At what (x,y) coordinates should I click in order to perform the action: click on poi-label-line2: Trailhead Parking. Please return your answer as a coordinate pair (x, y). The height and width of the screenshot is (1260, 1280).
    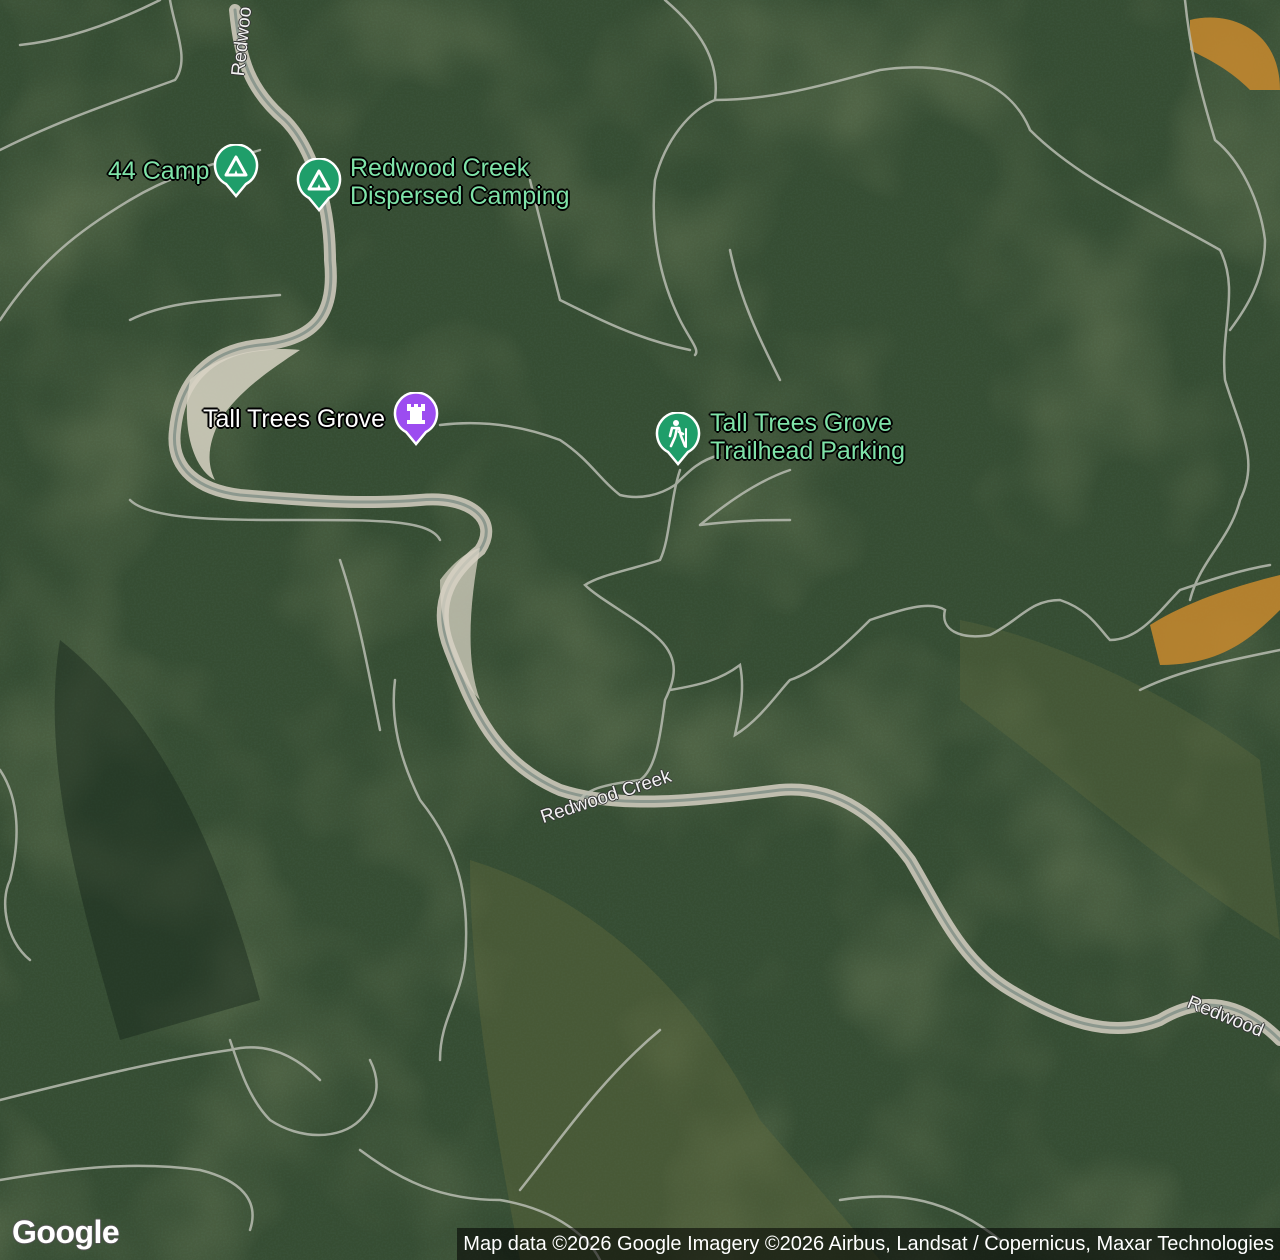
    Looking at the image, I should click on (808, 451).